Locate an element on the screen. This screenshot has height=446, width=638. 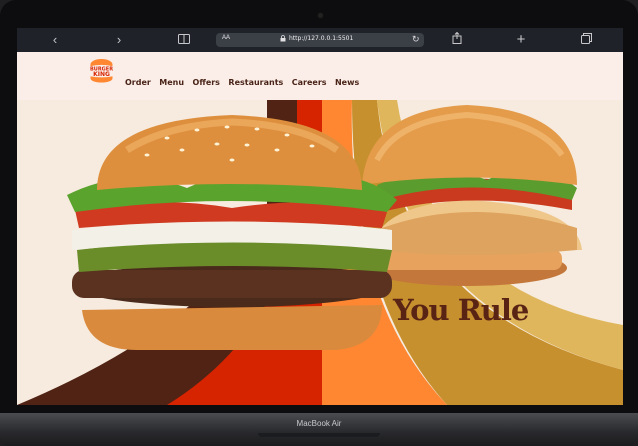
url-text: http://127.0.0.1:5501 is located at coordinates (321, 38).